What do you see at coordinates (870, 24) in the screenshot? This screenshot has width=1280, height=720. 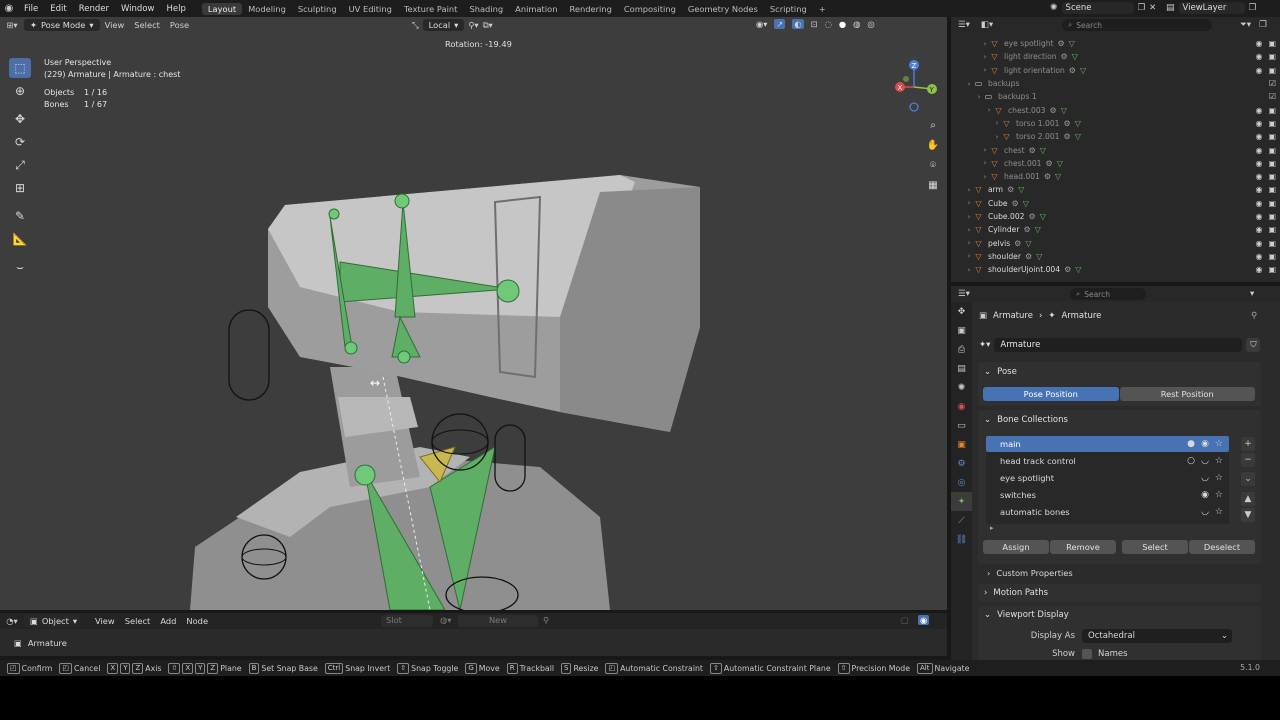 I see `shading-rendered-icon: ◎` at bounding box center [870, 24].